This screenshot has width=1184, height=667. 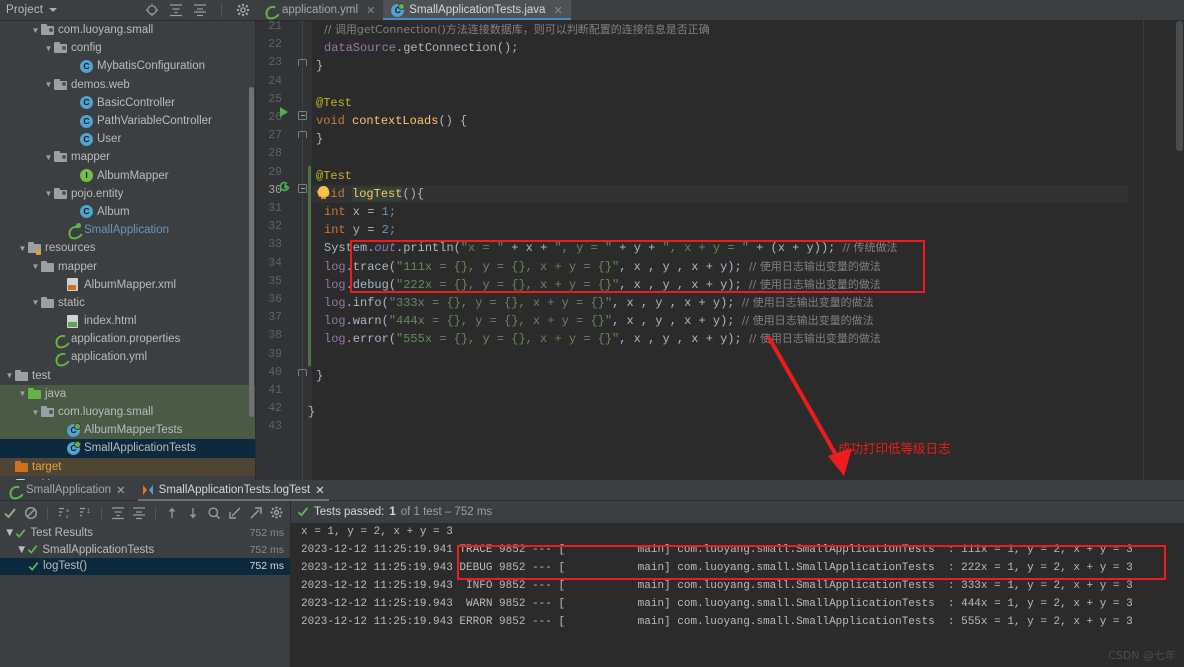 What do you see at coordinates (275, 245) in the screenshot?
I see `line-number: 33` at bounding box center [275, 245].